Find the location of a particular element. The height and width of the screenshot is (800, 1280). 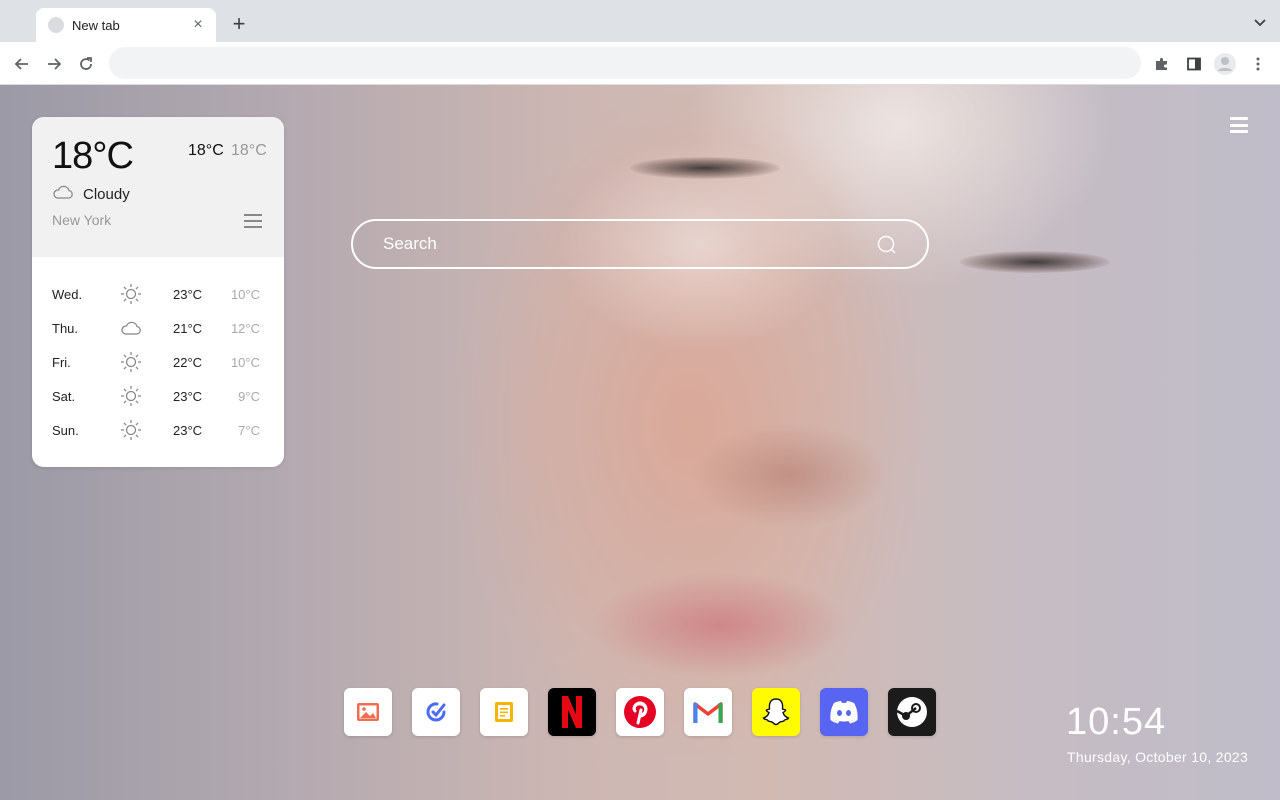

forecast-row: Fri. 22°C 10°C is located at coordinates (158, 362).